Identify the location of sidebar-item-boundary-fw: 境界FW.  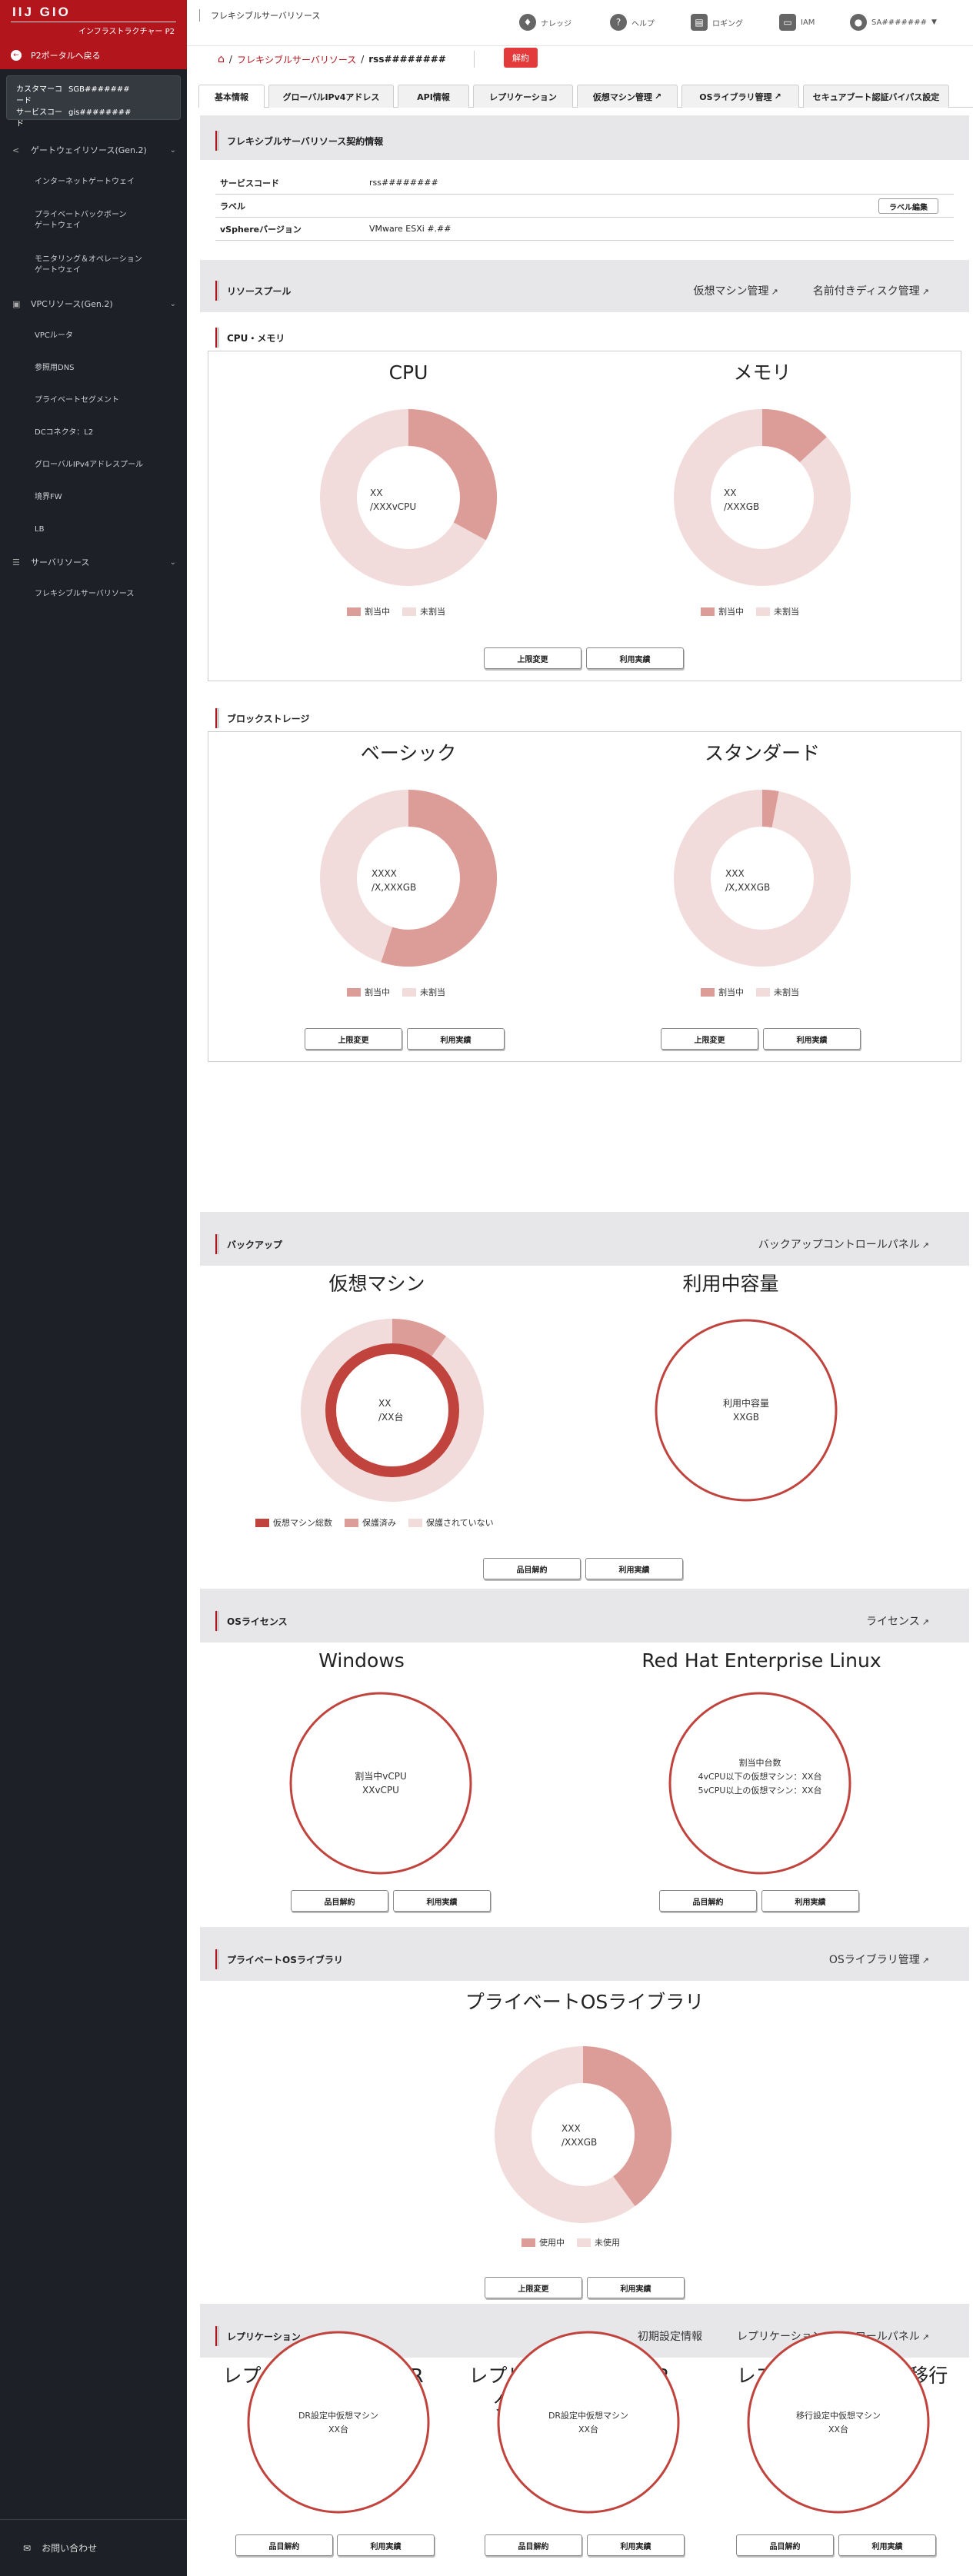
(93, 498).